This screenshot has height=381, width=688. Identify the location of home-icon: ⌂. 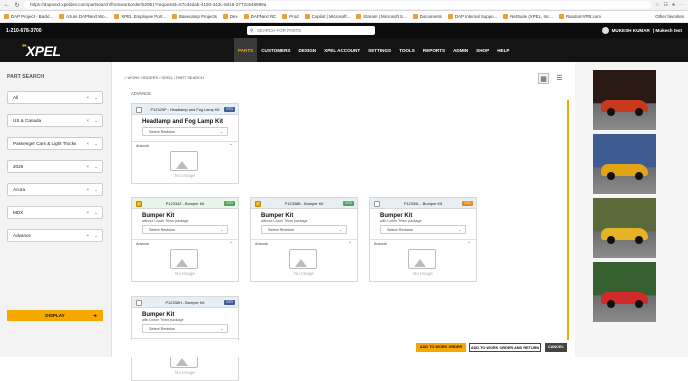
(125, 77).